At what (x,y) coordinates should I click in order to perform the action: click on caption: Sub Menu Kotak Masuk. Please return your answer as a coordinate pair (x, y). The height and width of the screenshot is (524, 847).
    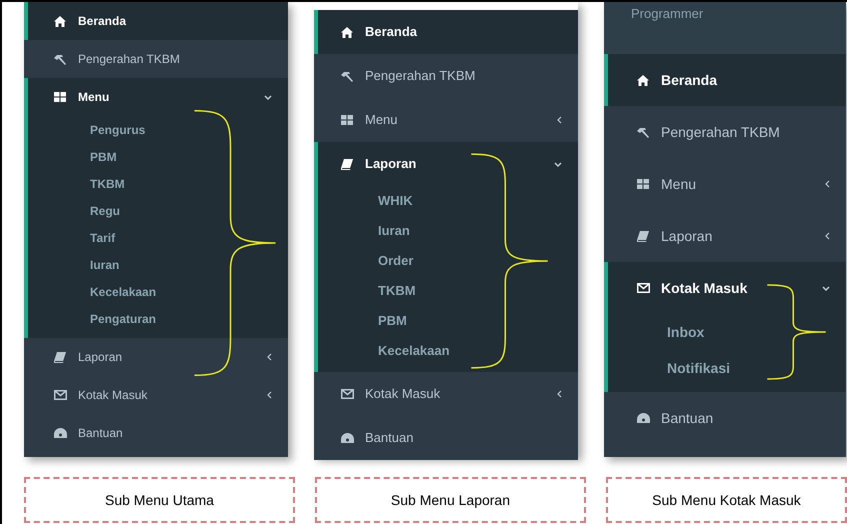
    Looking at the image, I should click on (726, 500).